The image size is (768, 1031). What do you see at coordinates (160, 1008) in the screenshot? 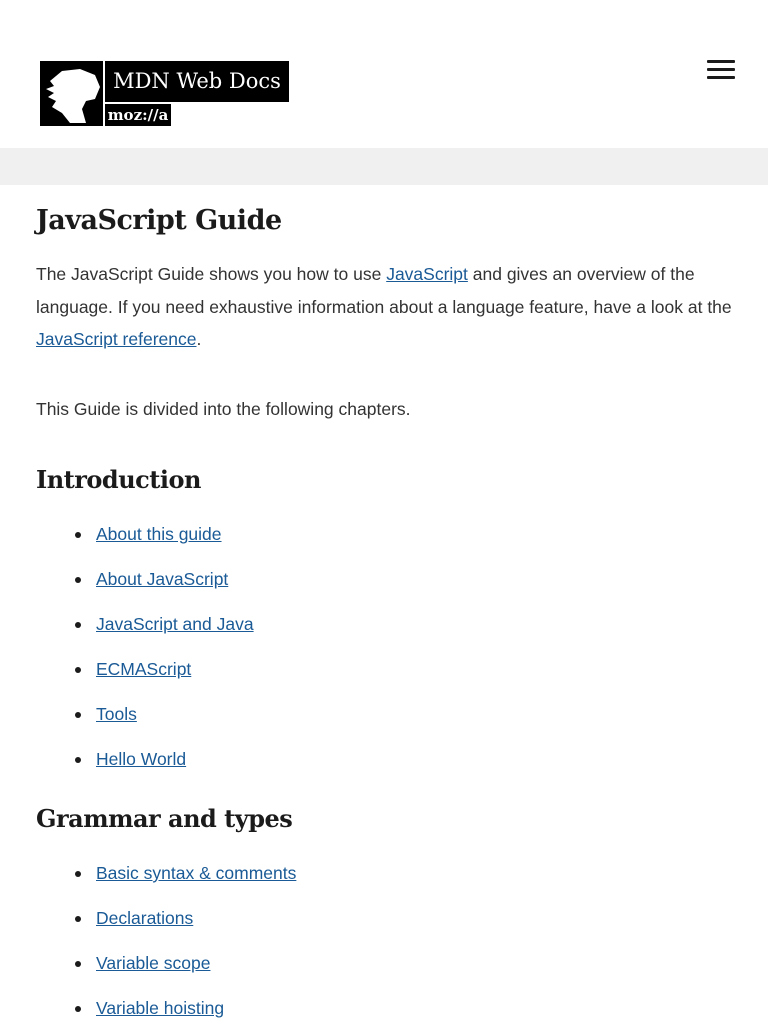
I see `chapter-link: Variable hoisting` at bounding box center [160, 1008].